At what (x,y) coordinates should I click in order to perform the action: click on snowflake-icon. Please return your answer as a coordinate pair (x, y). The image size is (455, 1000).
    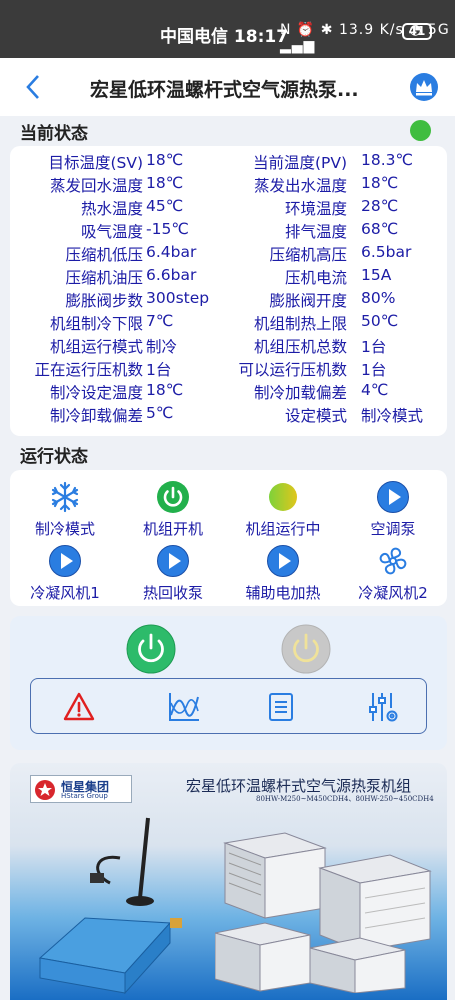
    Looking at the image, I should click on (65, 497).